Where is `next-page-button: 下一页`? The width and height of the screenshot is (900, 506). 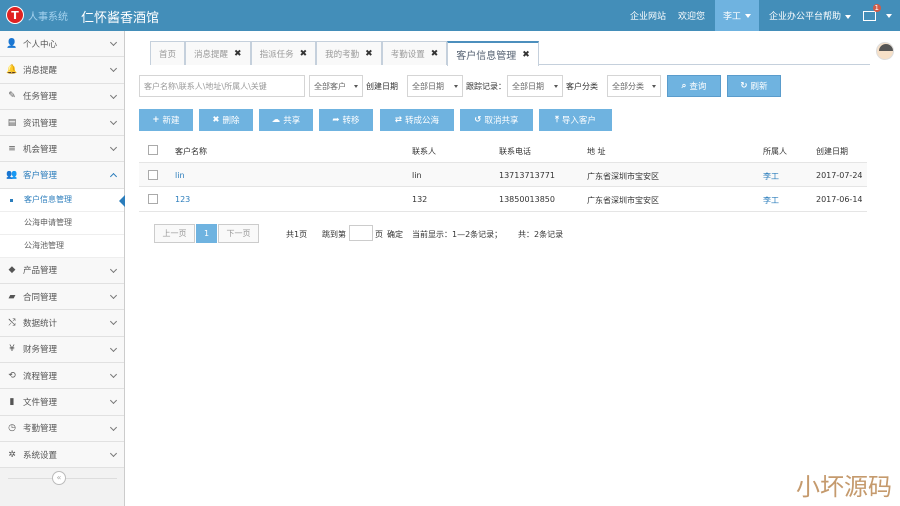
next-page-button: 下一页 is located at coordinates (238, 233).